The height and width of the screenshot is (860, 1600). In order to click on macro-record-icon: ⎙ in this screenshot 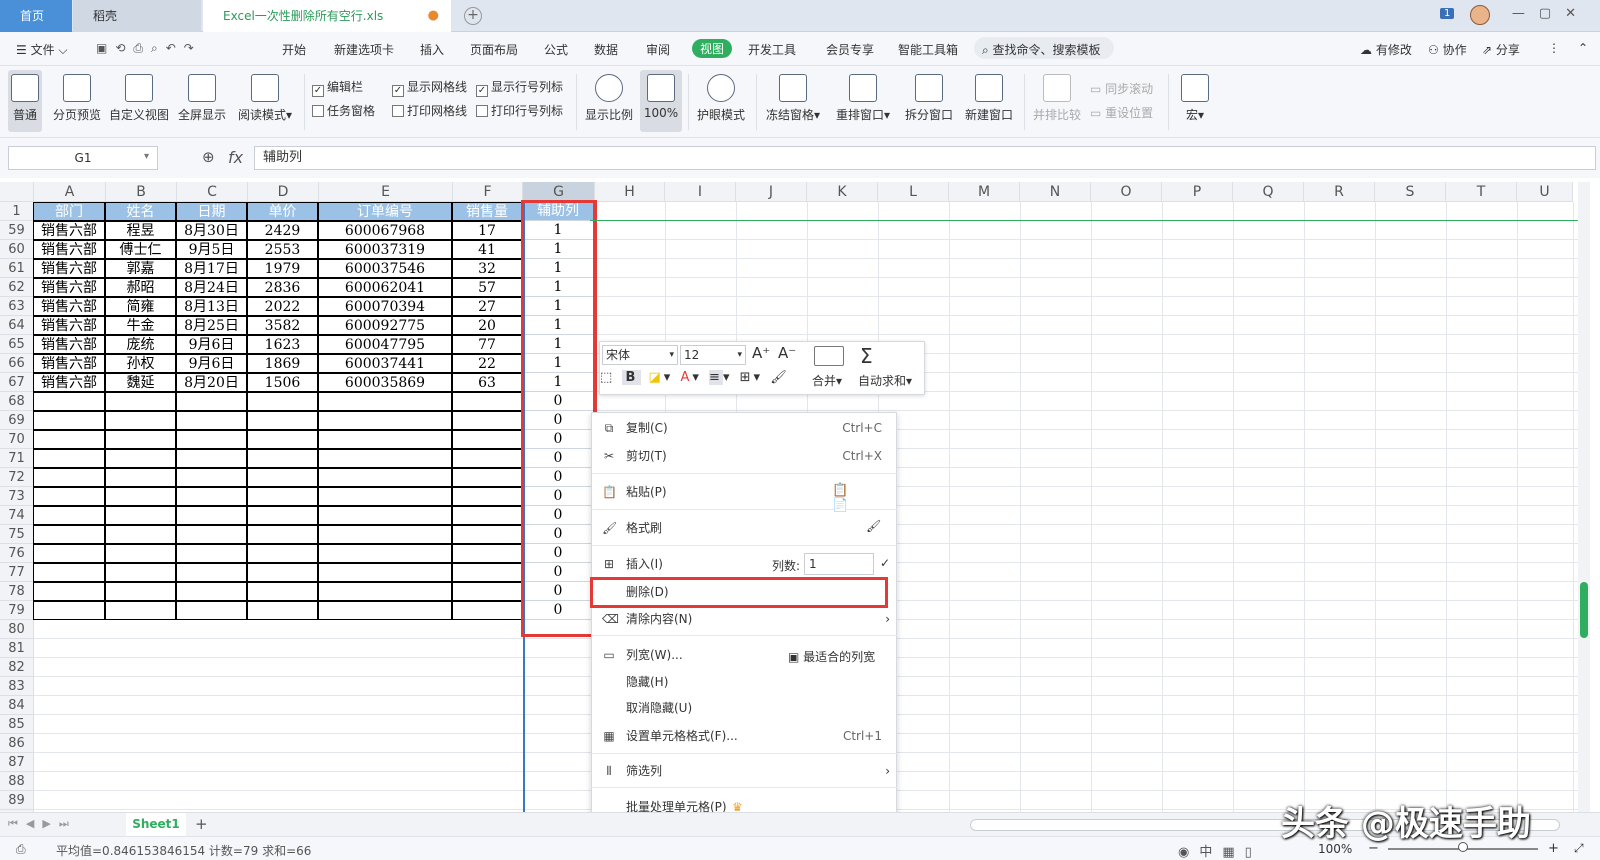, I will do `click(21, 849)`.